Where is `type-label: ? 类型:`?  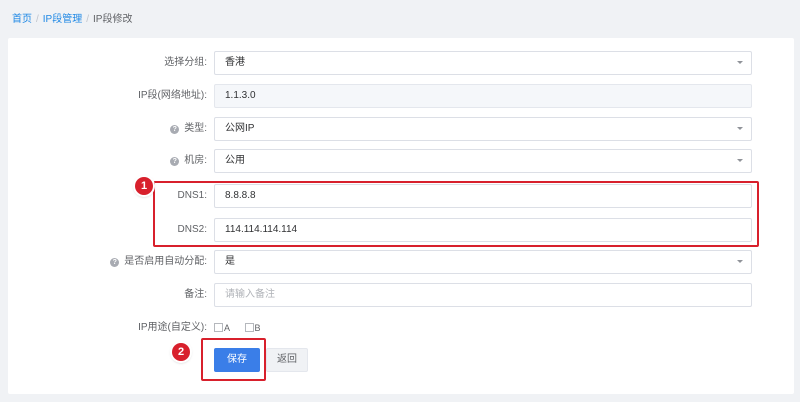 type-label: ? 类型: is located at coordinates (188, 129).